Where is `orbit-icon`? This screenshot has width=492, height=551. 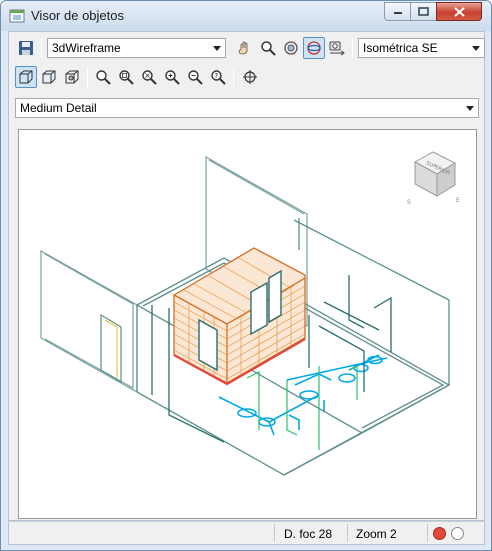 orbit-icon is located at coordinates (291, 48).